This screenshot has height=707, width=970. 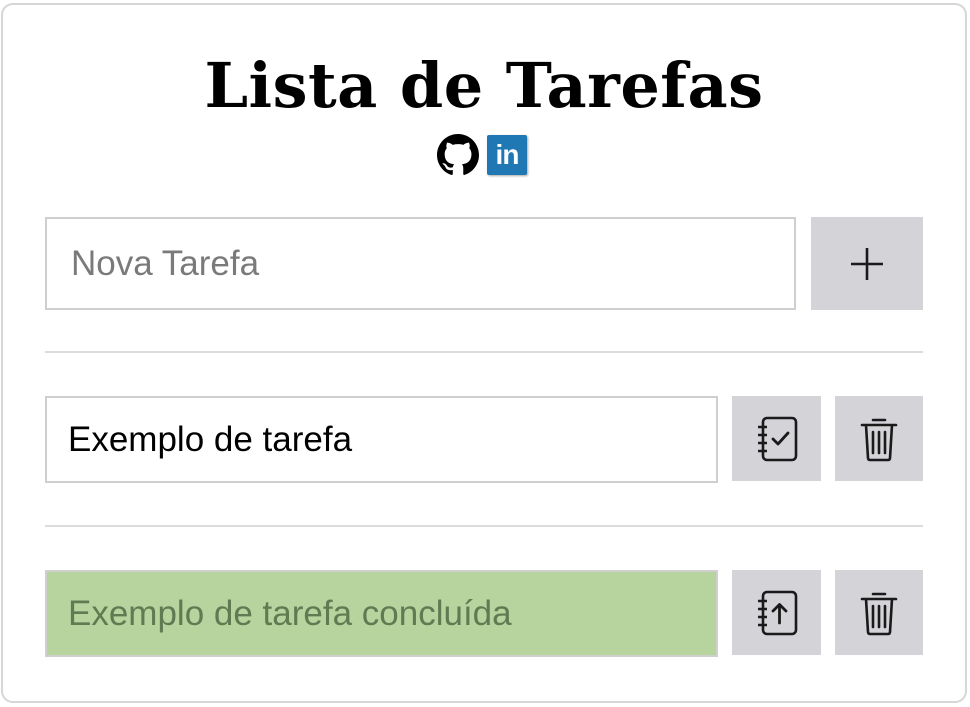 I want to click on notebook-upload-icon, so click(x=777, y=612).